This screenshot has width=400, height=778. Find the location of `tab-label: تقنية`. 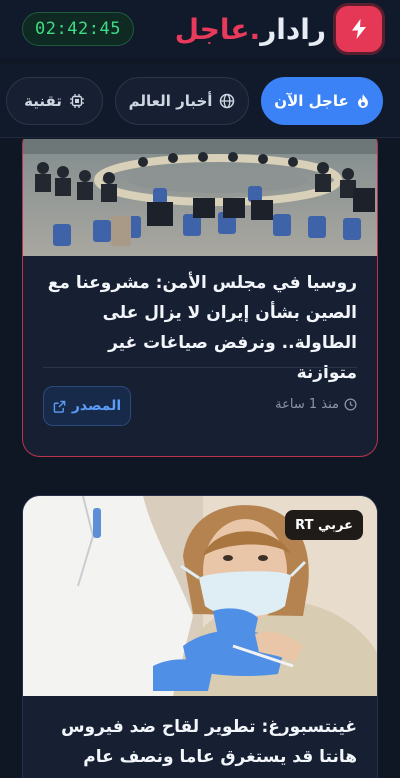

tab-label: تقنية is located at coordinates (43, 100).